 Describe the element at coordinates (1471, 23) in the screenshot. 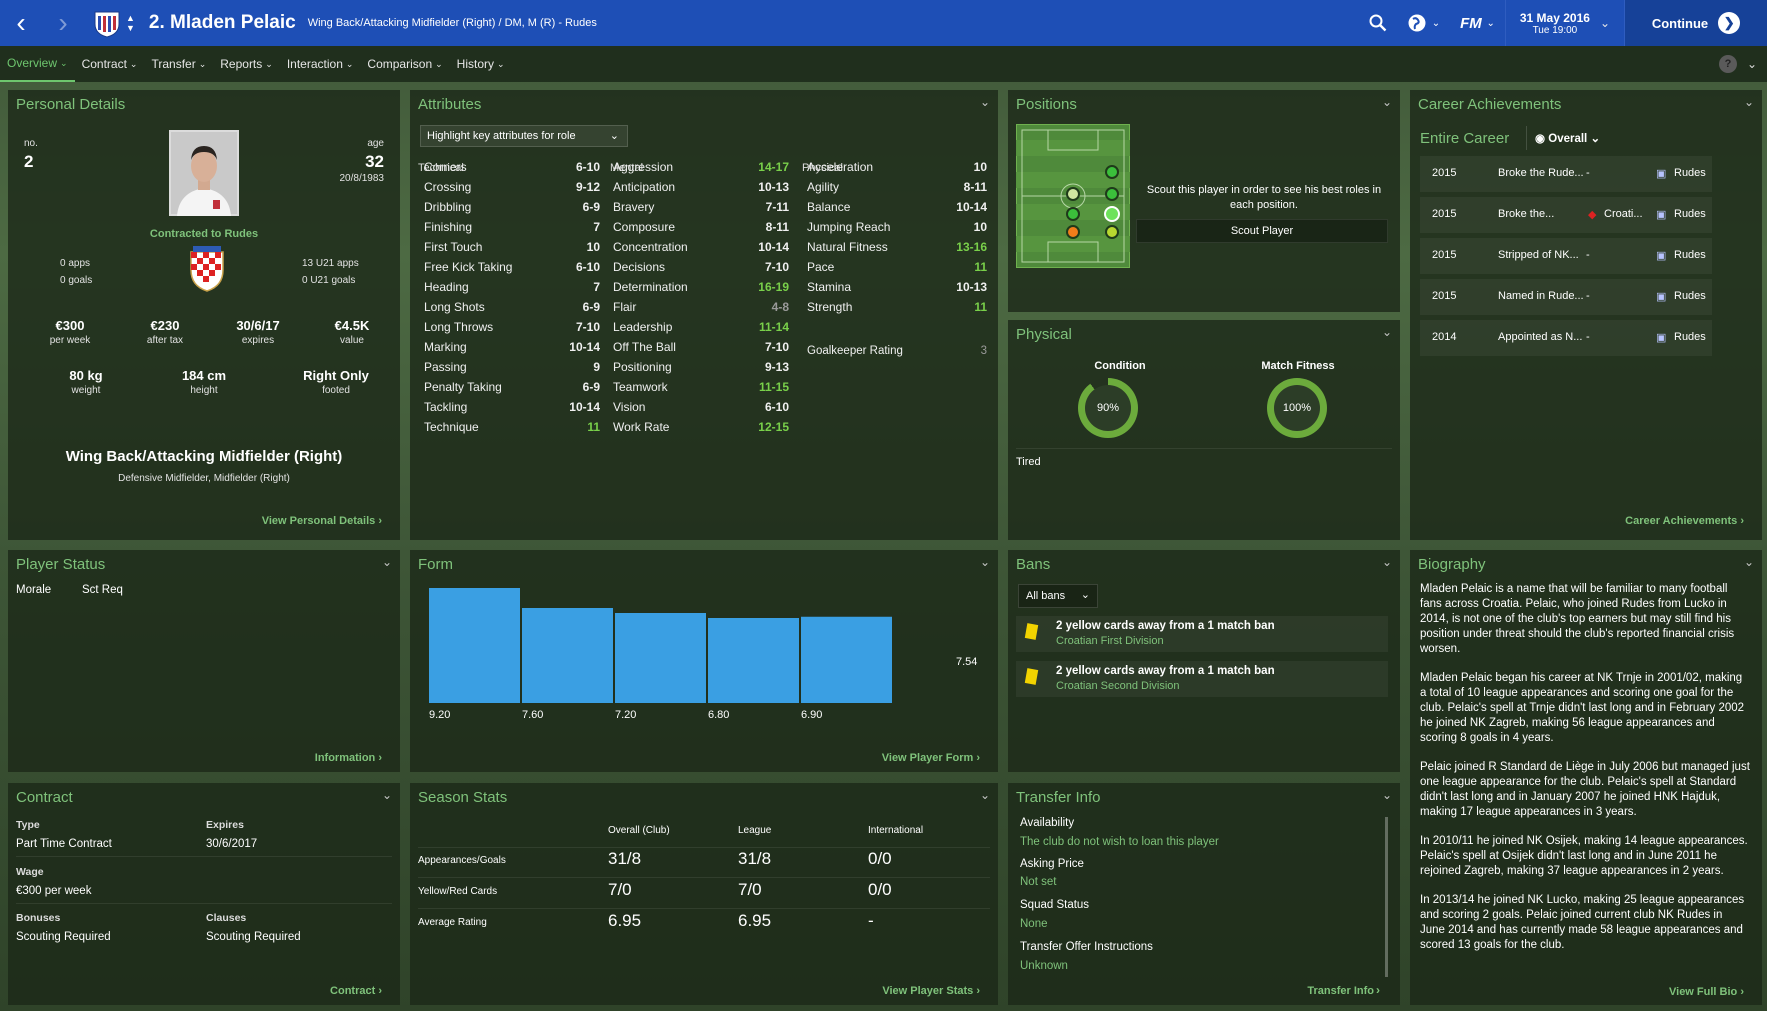

I see `fm-logo: FM` at that location.